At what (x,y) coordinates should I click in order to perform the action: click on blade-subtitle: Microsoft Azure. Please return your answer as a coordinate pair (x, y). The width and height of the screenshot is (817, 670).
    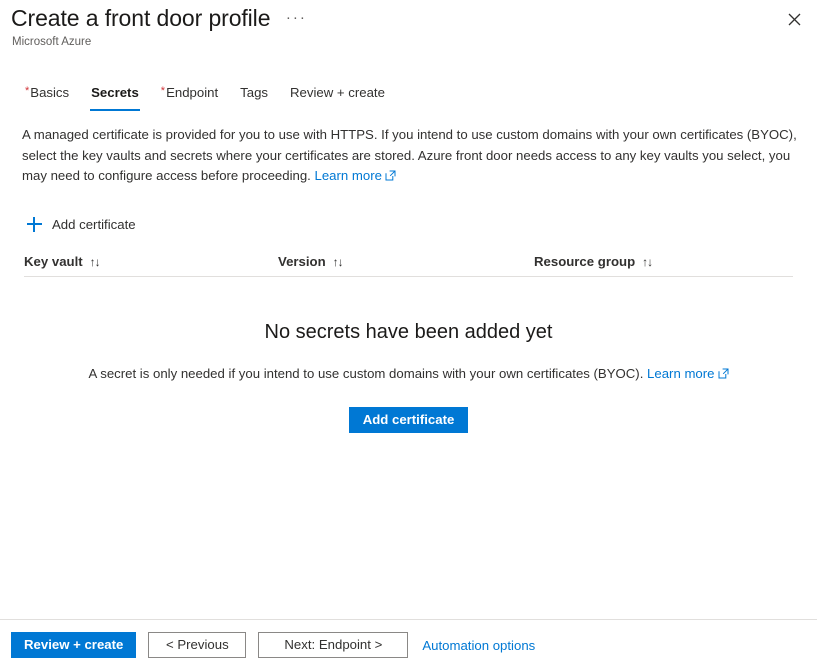
    Looking at the image, I should click on (52, 42).